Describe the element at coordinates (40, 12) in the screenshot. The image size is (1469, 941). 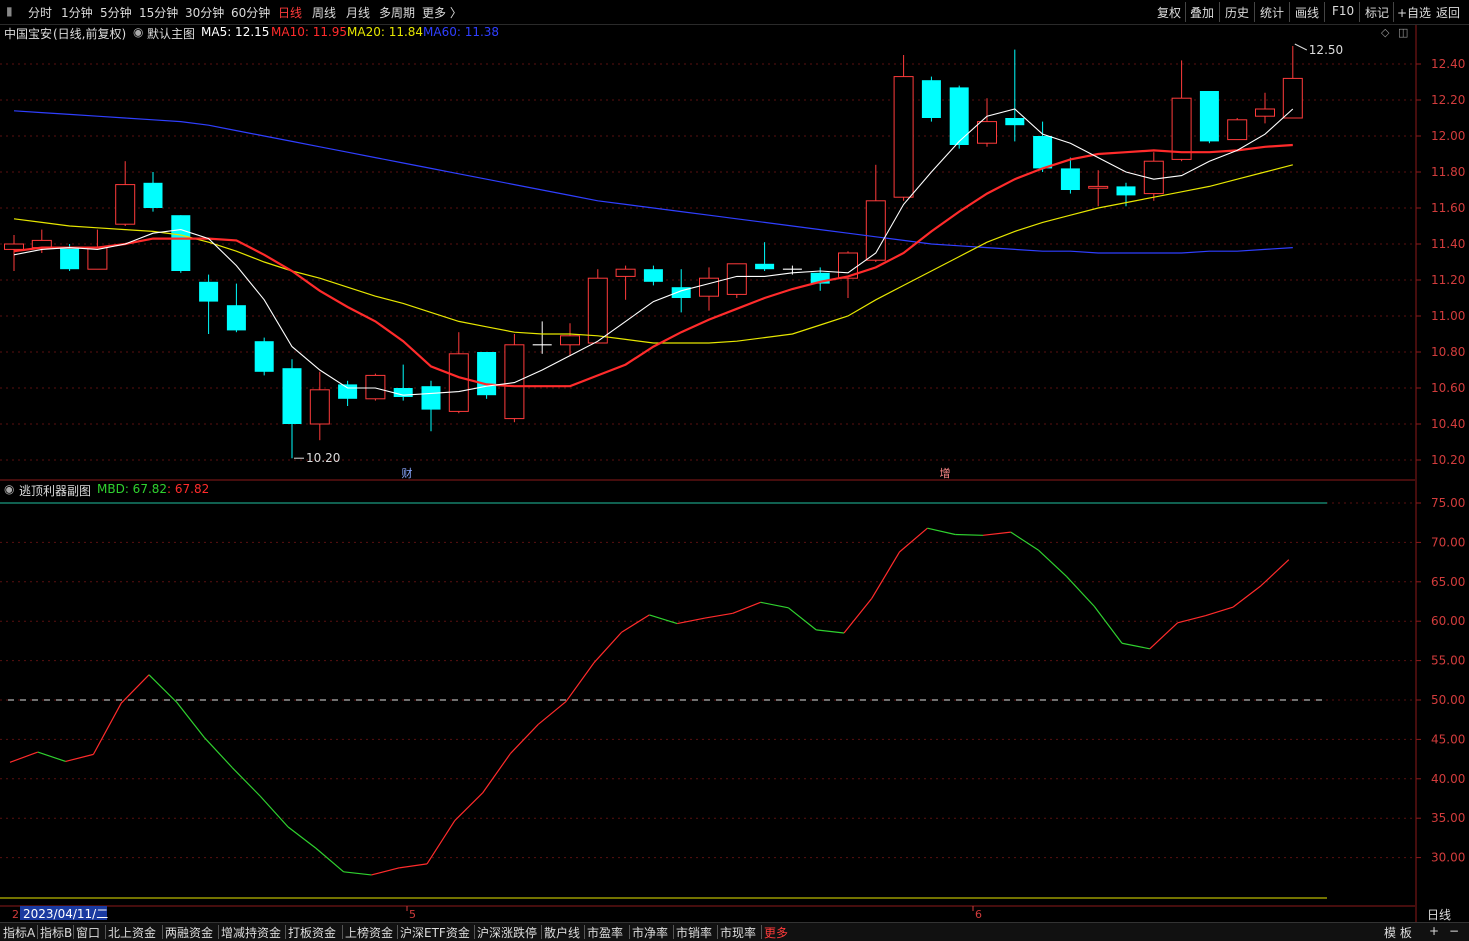
I see `period-tab-fenshi: 分时` at that location.